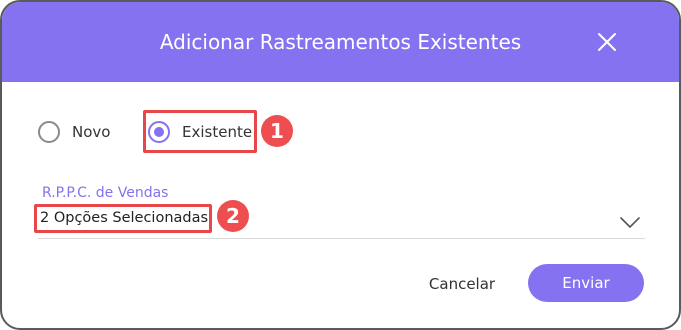 This screenshot has width=681, height=330. I want to click on dialog-title: Adicionar Rastreamentos Existentes, so click(340, 42).